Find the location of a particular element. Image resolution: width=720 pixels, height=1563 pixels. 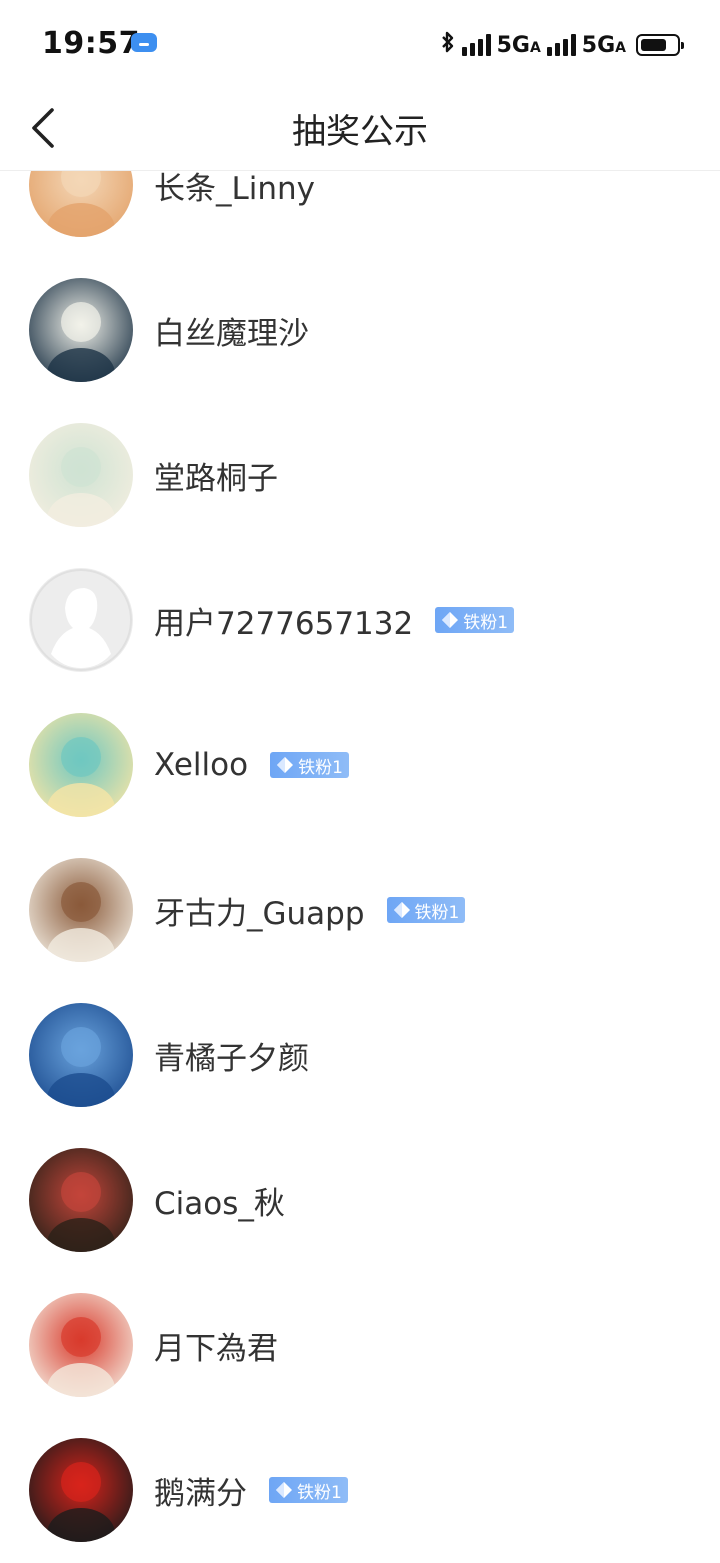

winner-info: Ciaos_秋 is located at coordinates (219, 1200).